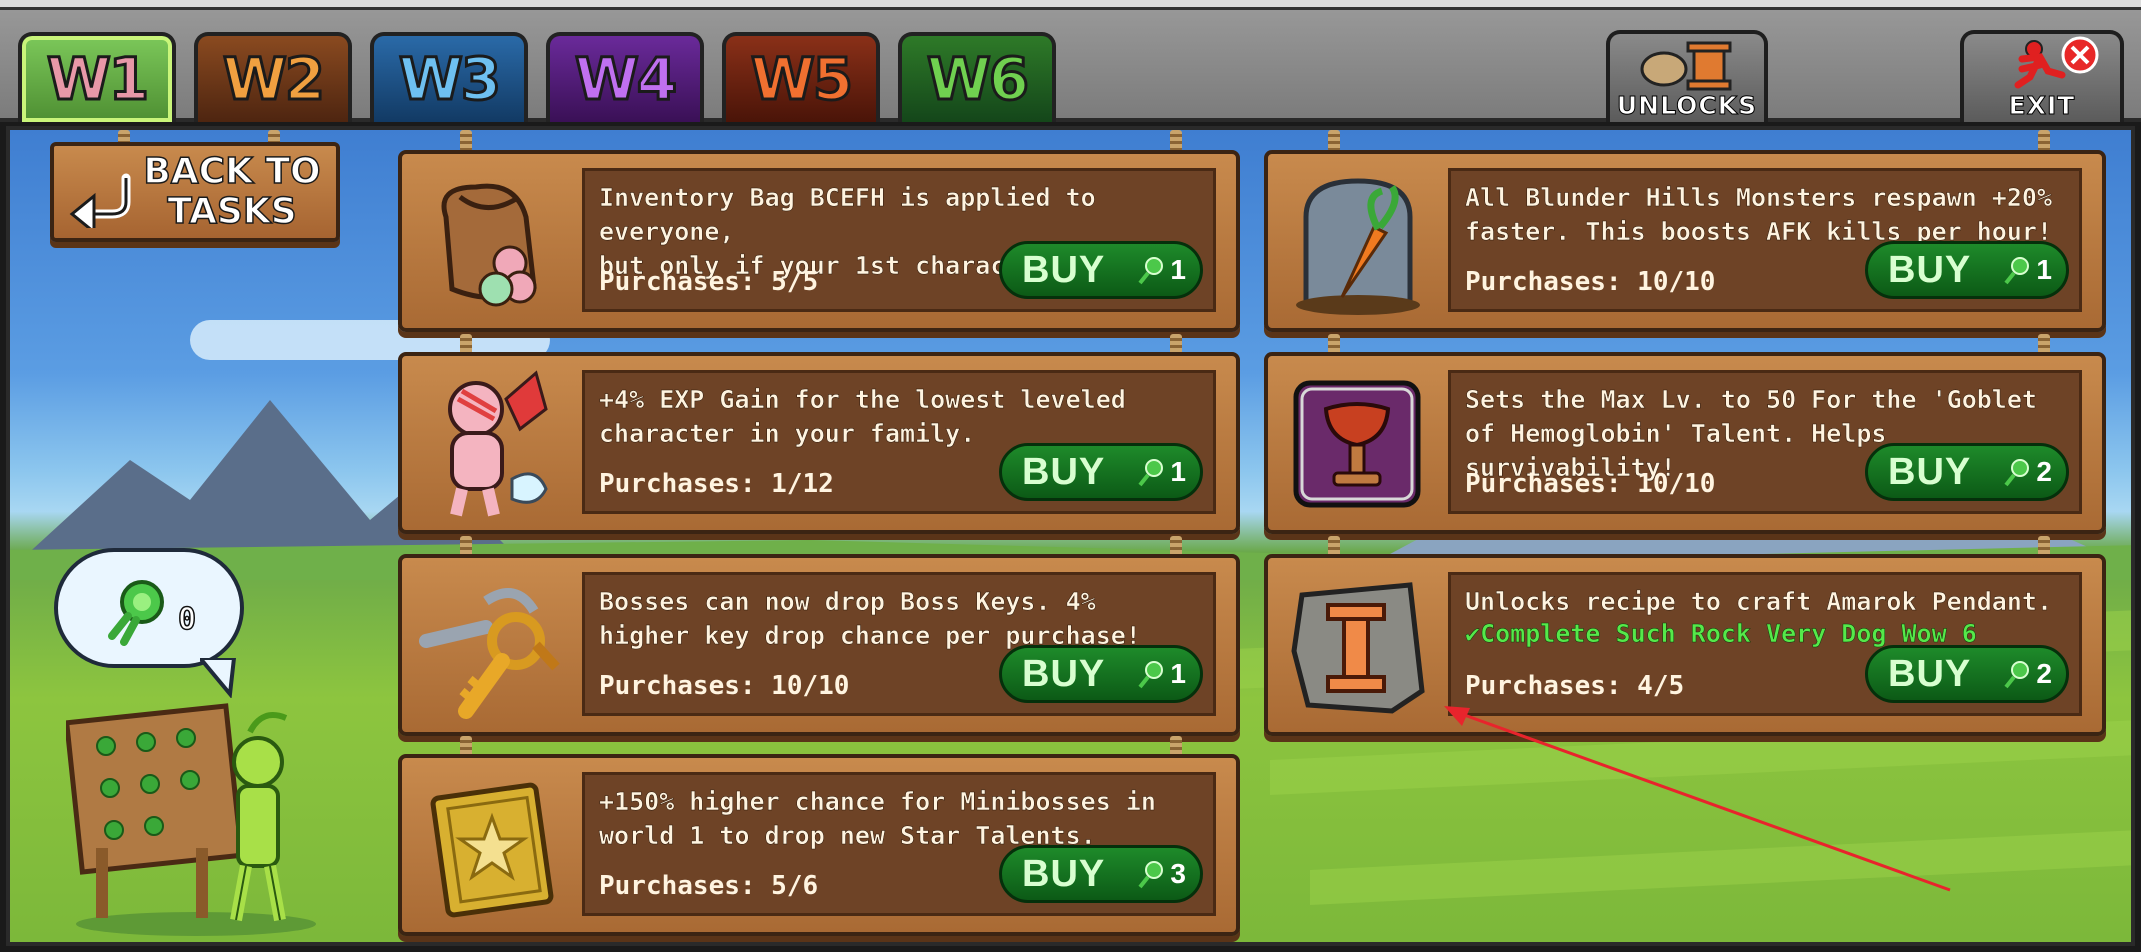 Image resolution: width=2141 pixels, height=952 pixels. What do you see at coordinates (2056, 62) in the screenshot?
I see `exit-icon` at bounding box center [2056, 62].